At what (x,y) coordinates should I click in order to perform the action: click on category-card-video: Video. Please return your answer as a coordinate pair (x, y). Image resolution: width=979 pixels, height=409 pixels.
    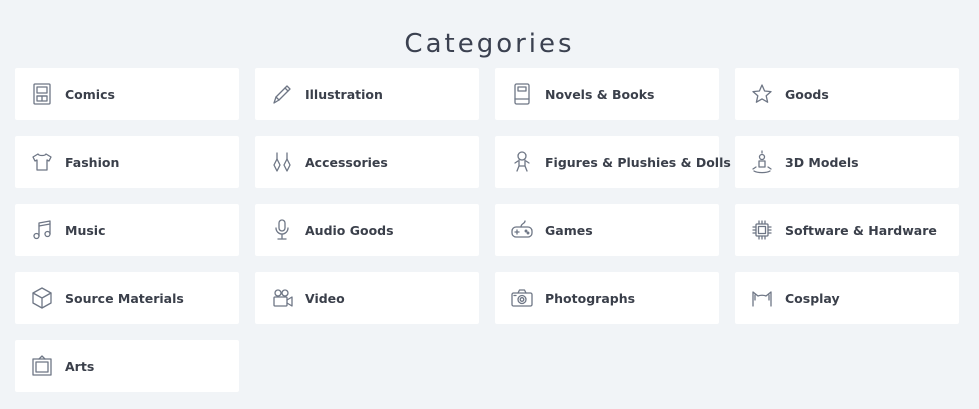
    Looking at the image, I should click on (367, 298).